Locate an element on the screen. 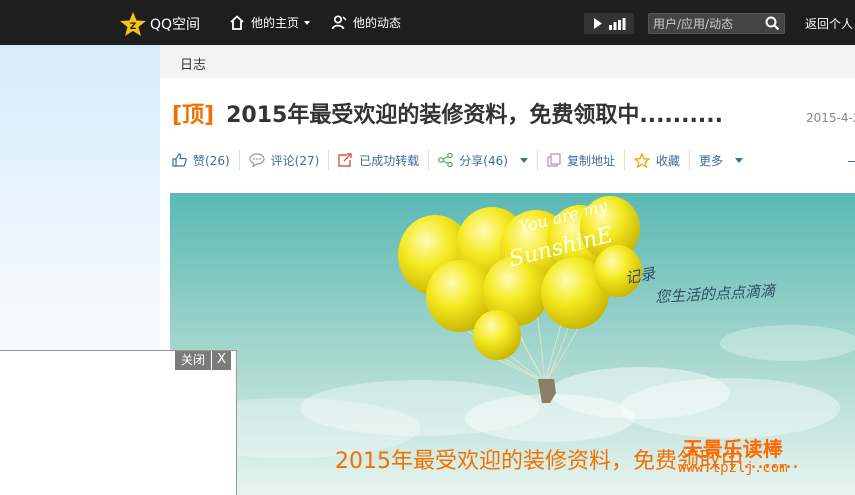  more-button: 更多 is located at coordinates (721, 160).